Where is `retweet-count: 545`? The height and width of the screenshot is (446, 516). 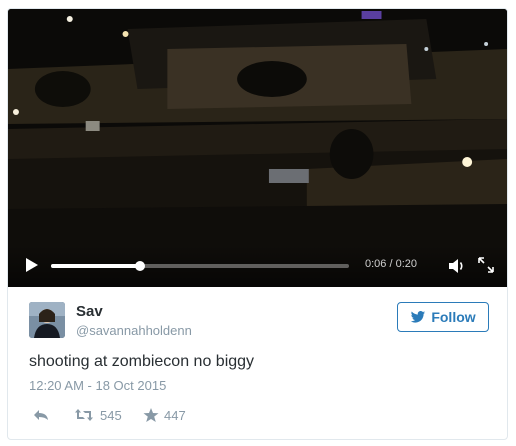 retweet-count: 545 is located at coordinates (111, 415).